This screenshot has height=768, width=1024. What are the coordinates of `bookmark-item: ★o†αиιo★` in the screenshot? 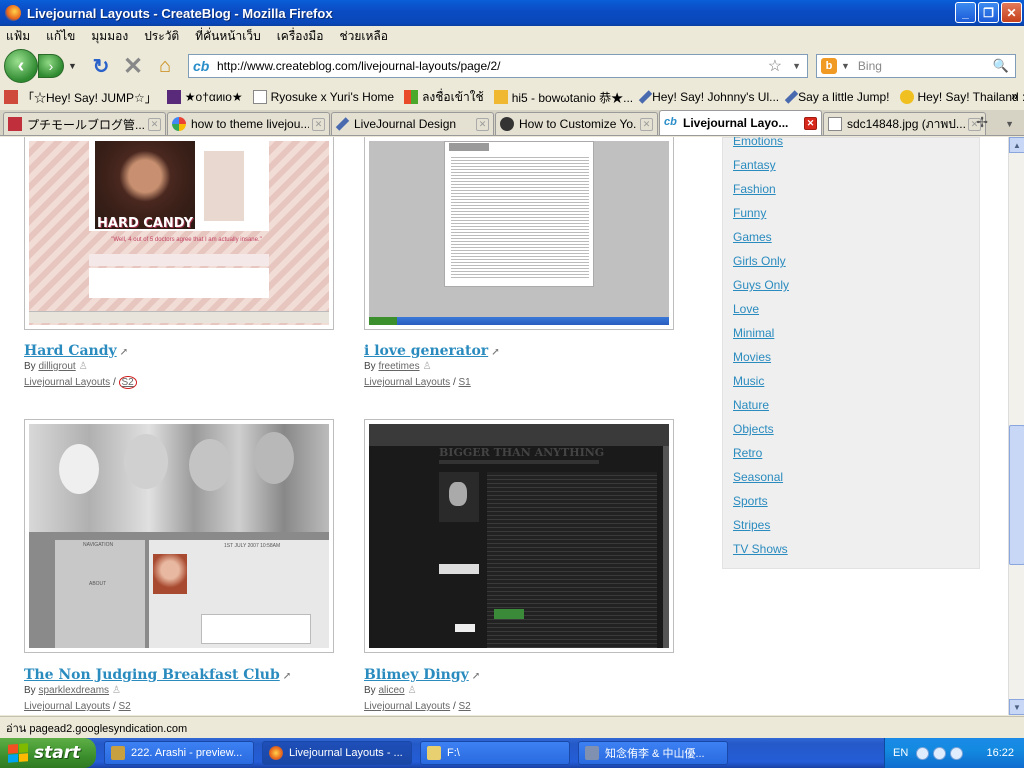 It's located at (204, 97).